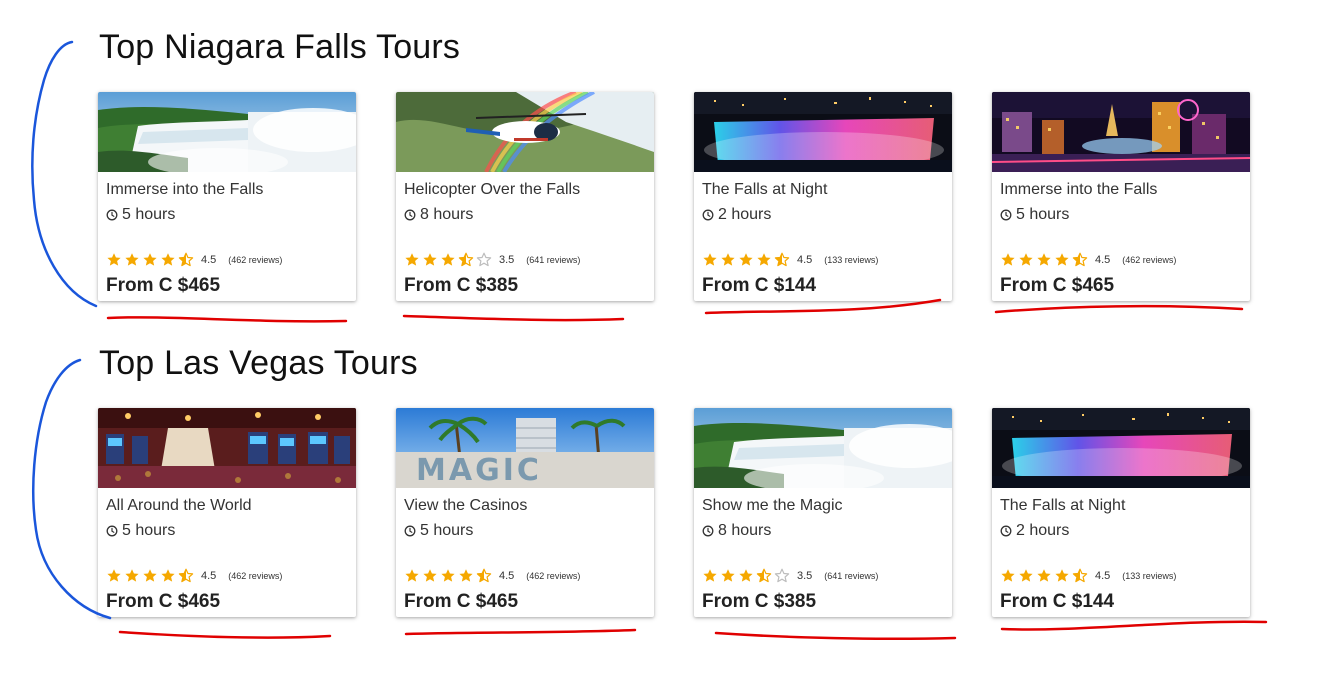  What do you see at coordinates (465, 506) in the screenshot?
I see `tour-title: View the Casinos` at bounding box center [465, 506].